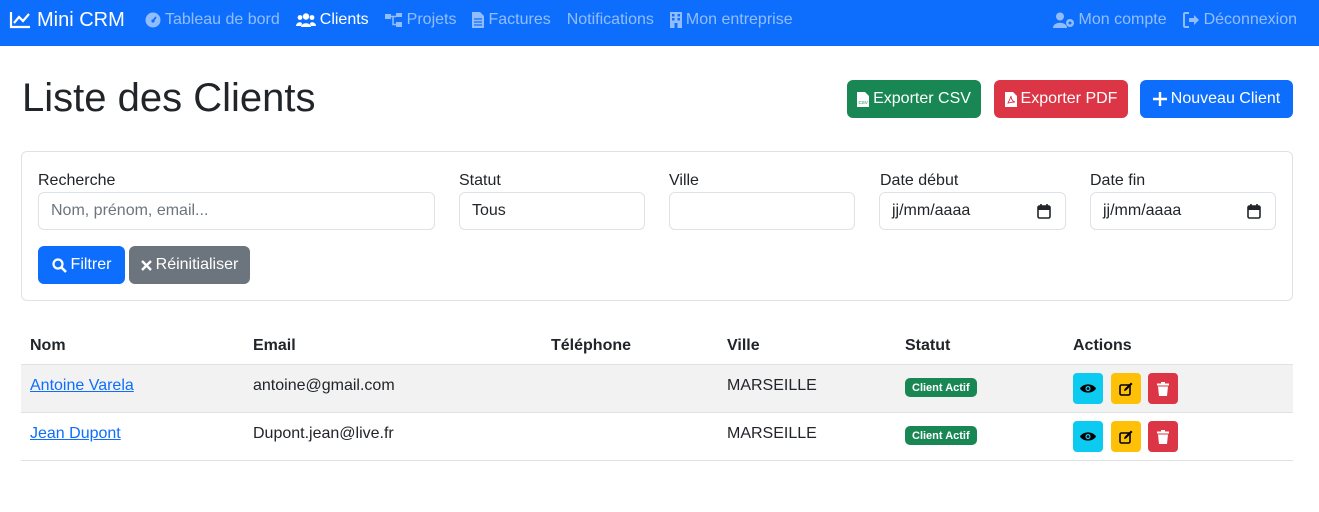 Image resolution: width=1319 pixels, height=512 pixels. What do you see at coordinates (324, 385) in the screenshot?
I see `client-email: antoine@gmail.com` at bounding box center [324, 385].